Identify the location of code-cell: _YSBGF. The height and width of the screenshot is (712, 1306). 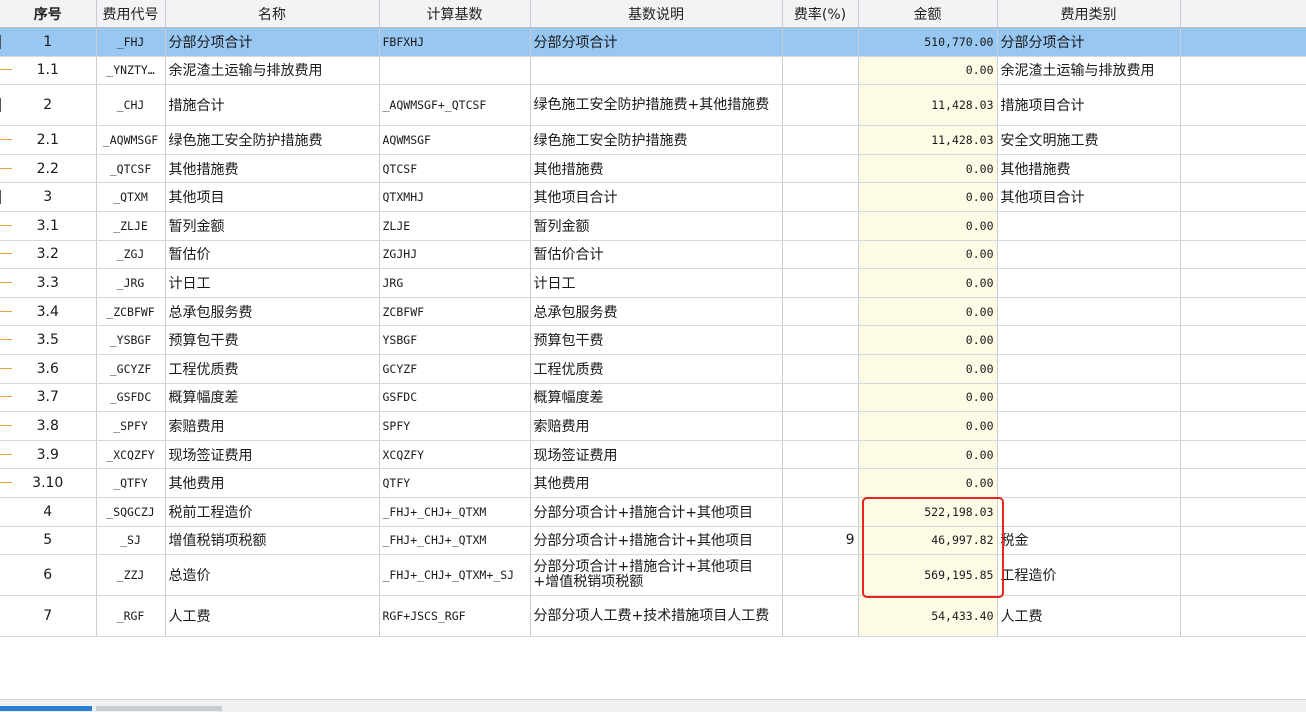
(131, 340).